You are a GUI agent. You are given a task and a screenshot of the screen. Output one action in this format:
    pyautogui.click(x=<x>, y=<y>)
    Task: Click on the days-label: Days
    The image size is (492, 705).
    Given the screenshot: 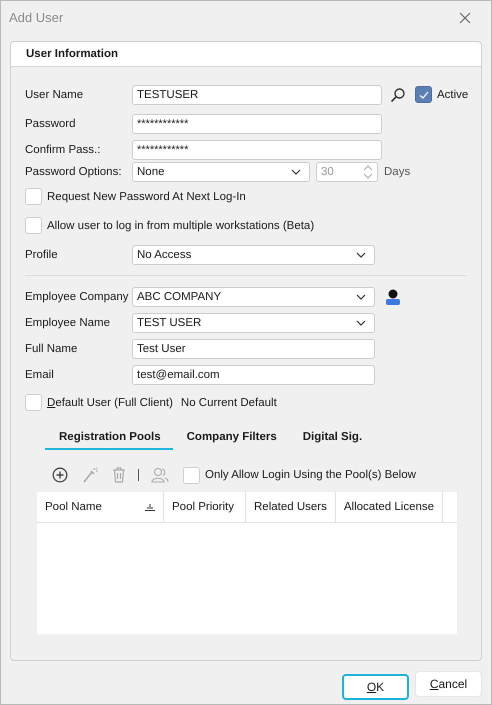 What is the action you would take?
    pyautogui.click(x=397, y=172)
    